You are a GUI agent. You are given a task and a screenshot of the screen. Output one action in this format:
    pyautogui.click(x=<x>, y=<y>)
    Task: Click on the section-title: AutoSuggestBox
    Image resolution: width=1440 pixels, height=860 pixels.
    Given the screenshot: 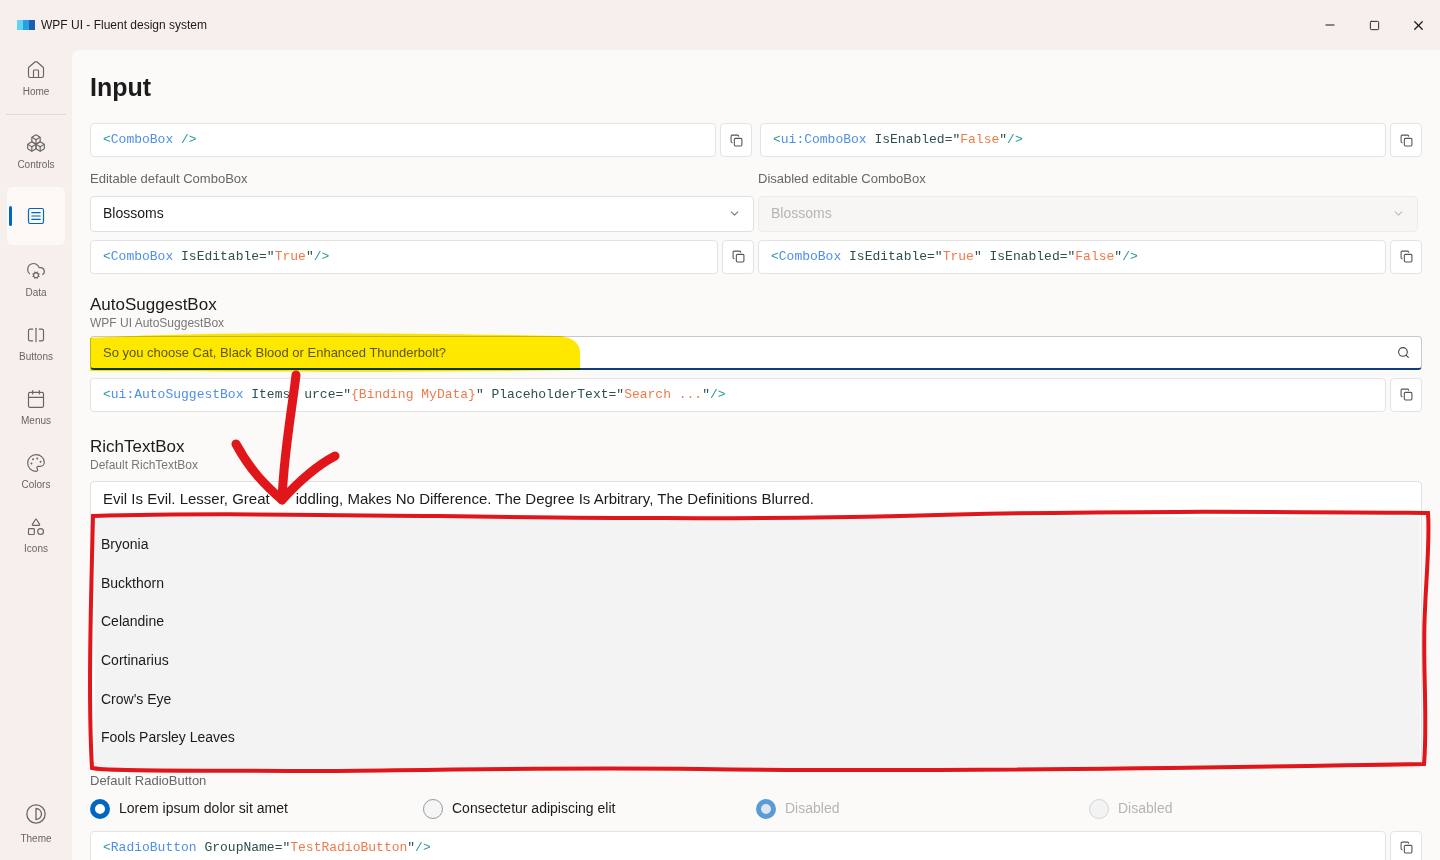 What is the action you would take?
    pyautogui.click(x=154, y=304)
    